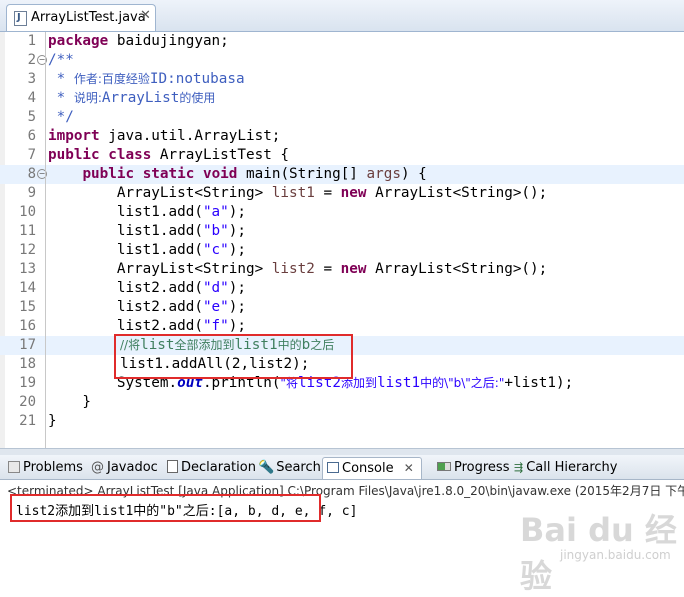 This screenshot has height=597, width=684. I want to click on javadoc-text: */, so click(61, 117).